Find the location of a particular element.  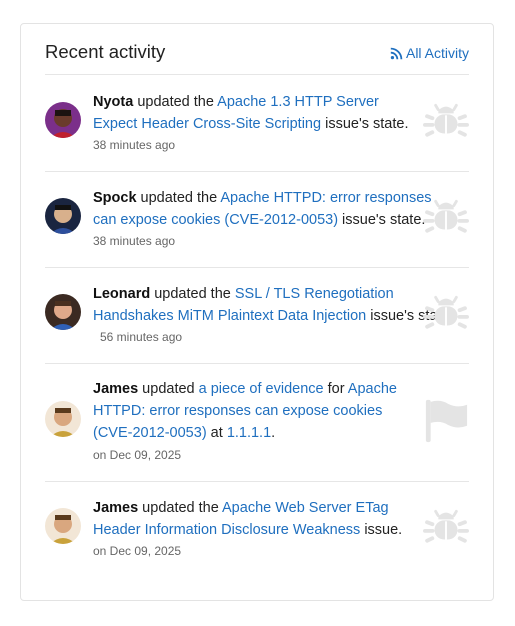

all-activity-link: All Activity is located at coordinates (429, 53).